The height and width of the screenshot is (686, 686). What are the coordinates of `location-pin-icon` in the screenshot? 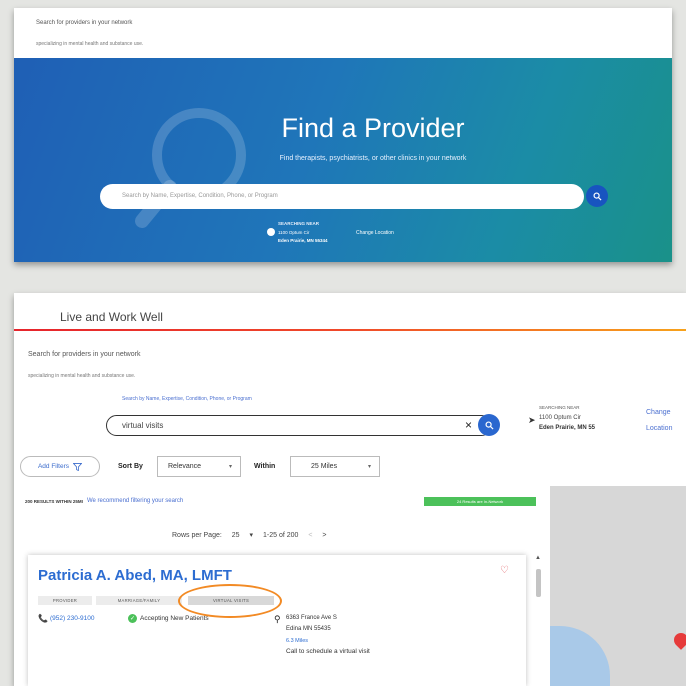 It's located at (271, 232).